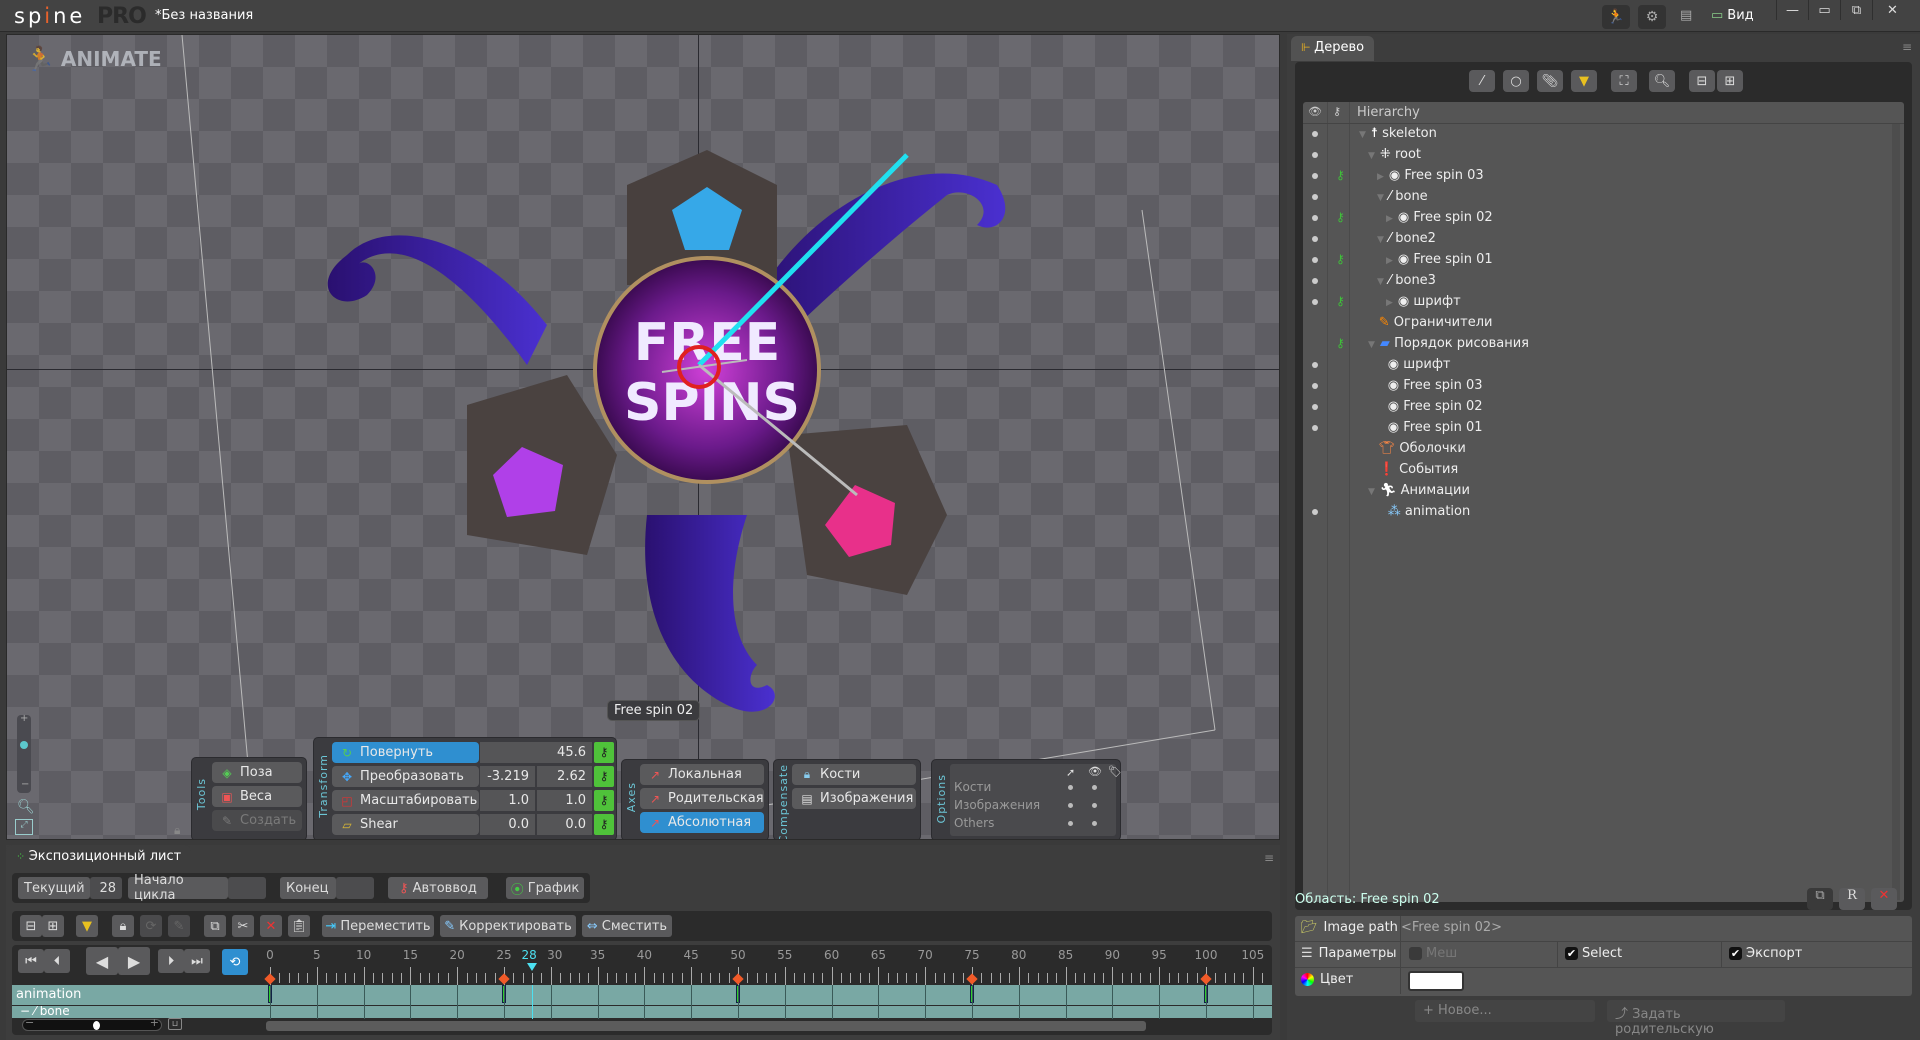 The width and height of the screenshot is (1920, 1040). What do you see at coordinates (1603, 239) in the screenshot?
I see `tree-item: ▼ ⁄ bone2` at bounding box center [1603, 239].